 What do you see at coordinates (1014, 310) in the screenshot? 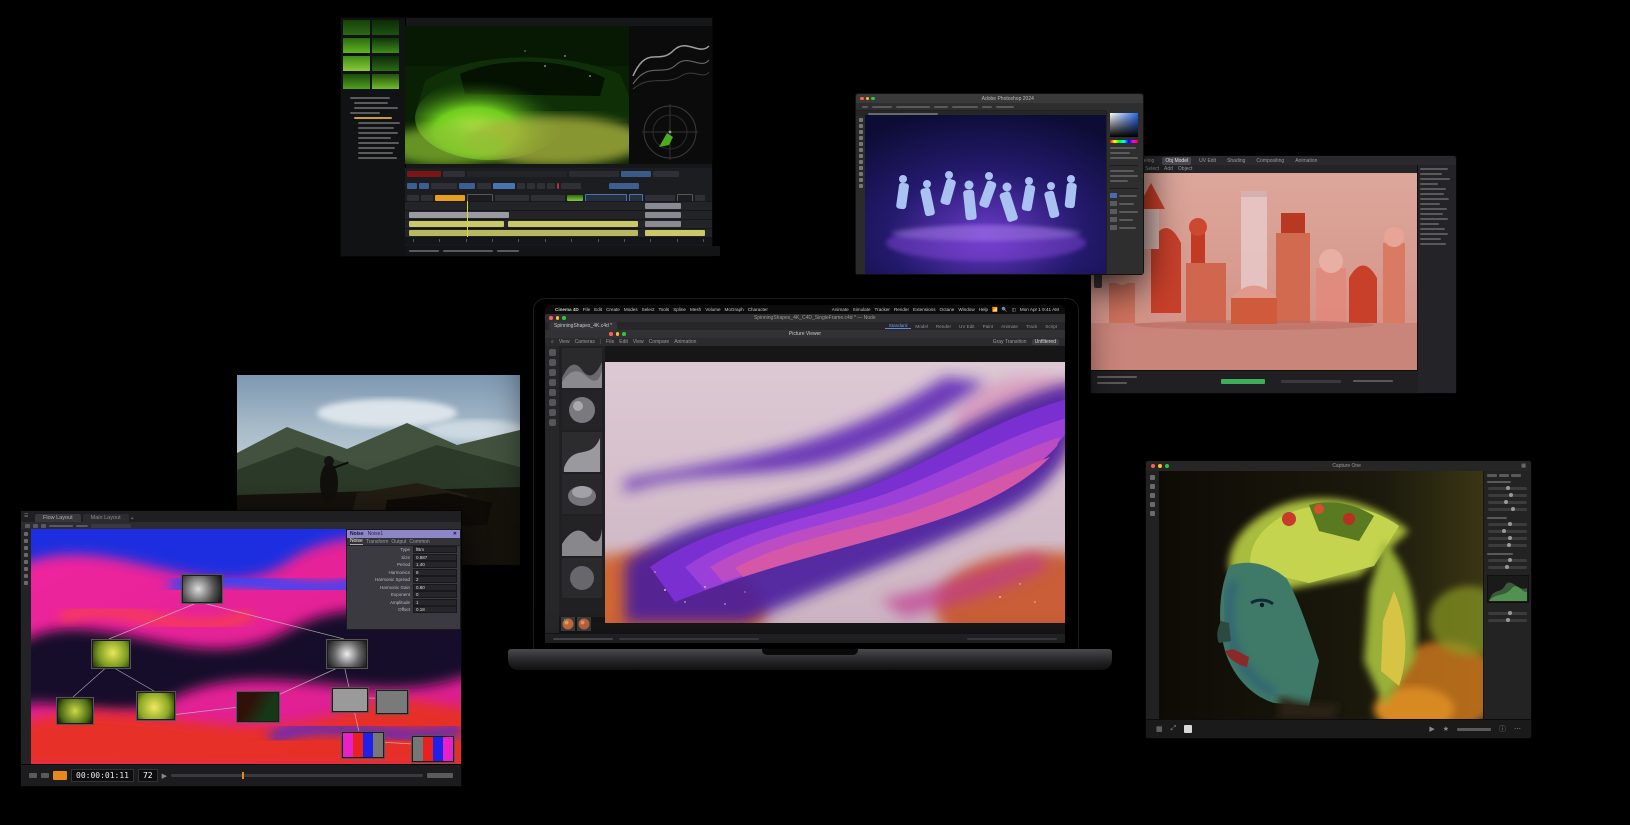
I see `control-center-icon: ◫` at bounding box center [1014, 310].